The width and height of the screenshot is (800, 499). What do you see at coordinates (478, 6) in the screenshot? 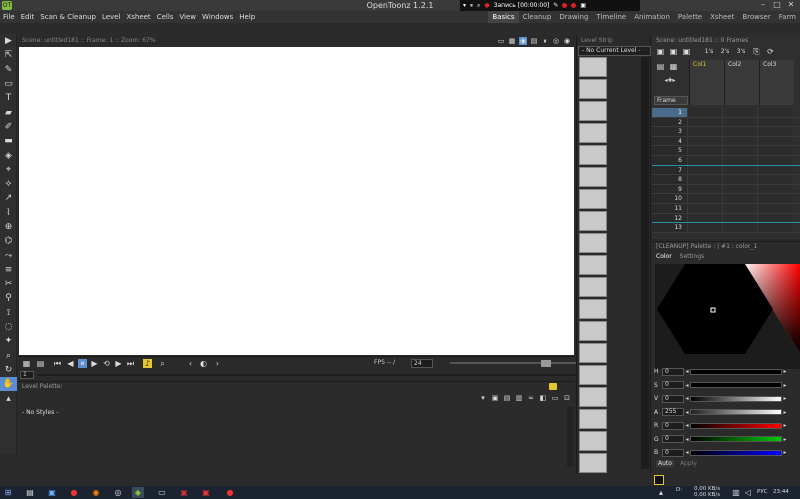
I see `search-icon: ⌕` at bounding box center [478, 6].